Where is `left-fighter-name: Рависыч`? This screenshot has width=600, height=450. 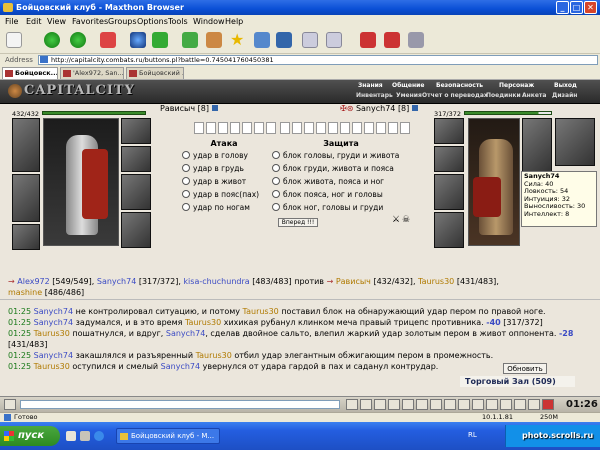
left-fighter-name: Рависыч is located at coordinates (177, 108).